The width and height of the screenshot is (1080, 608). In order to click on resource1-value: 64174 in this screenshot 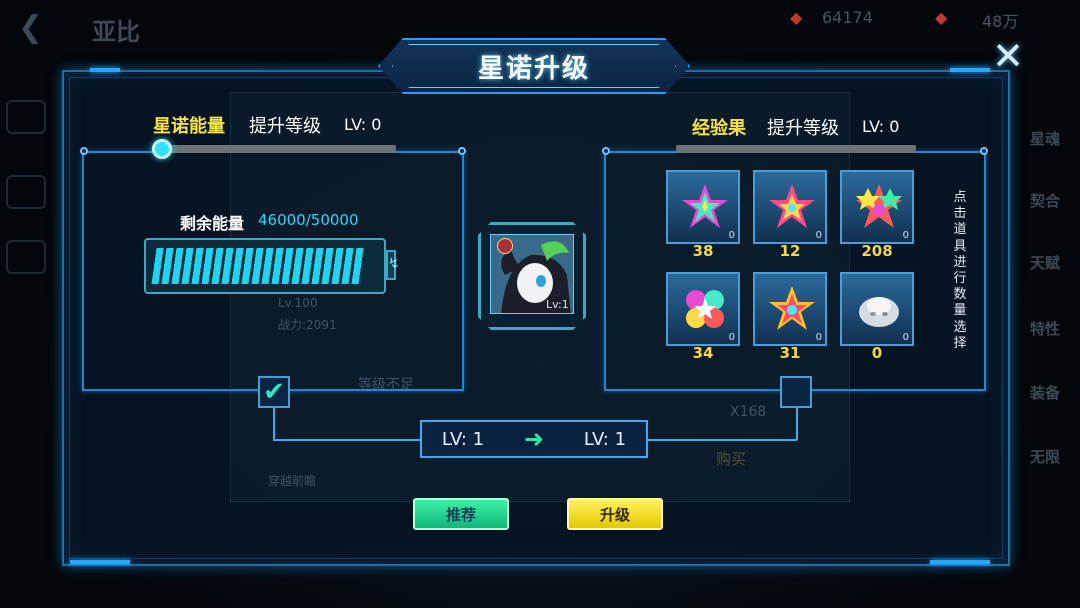, I will do `click(847, 17)`.